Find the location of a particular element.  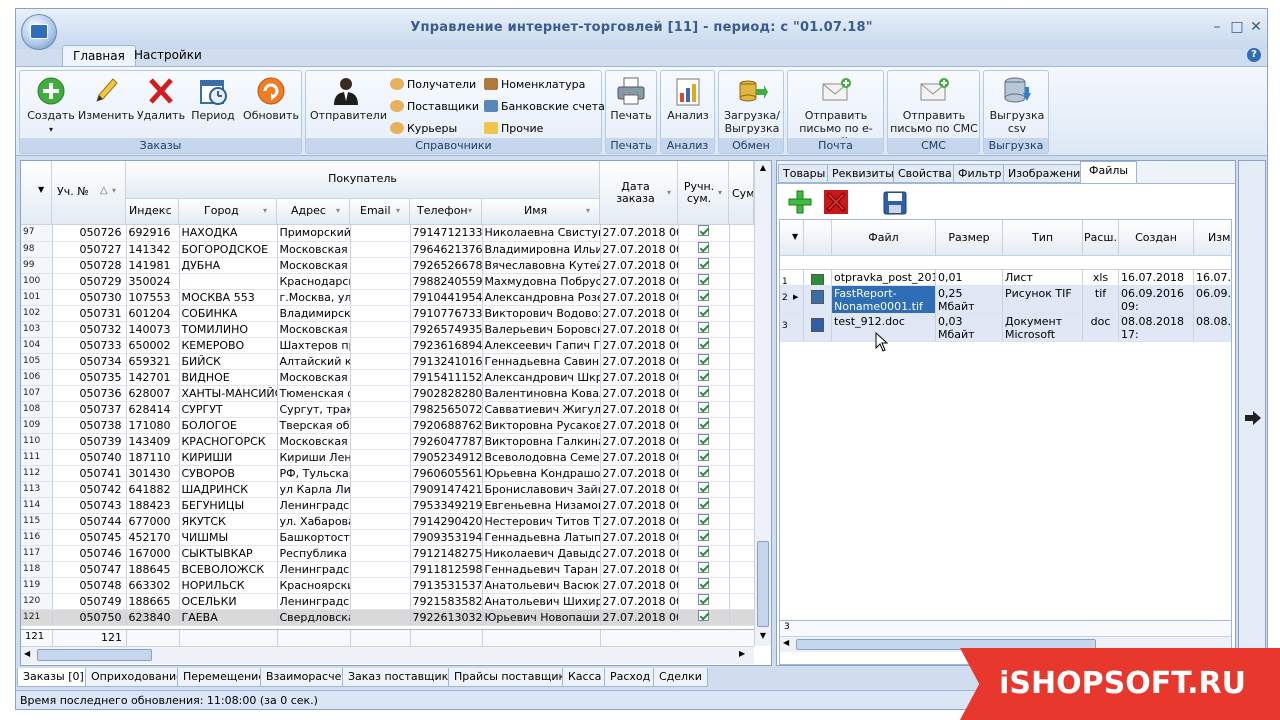

scroll-down-icon: ▼ is located at coordinates (763, 637).